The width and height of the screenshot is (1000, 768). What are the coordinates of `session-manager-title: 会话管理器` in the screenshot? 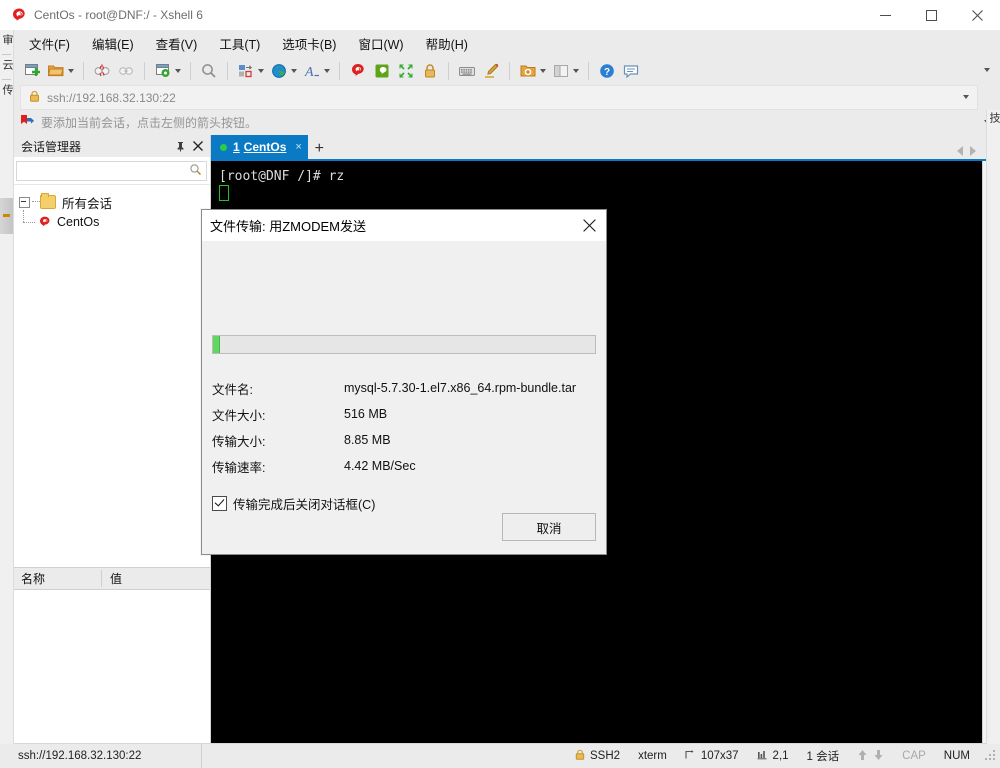 It's located at (51, 146).